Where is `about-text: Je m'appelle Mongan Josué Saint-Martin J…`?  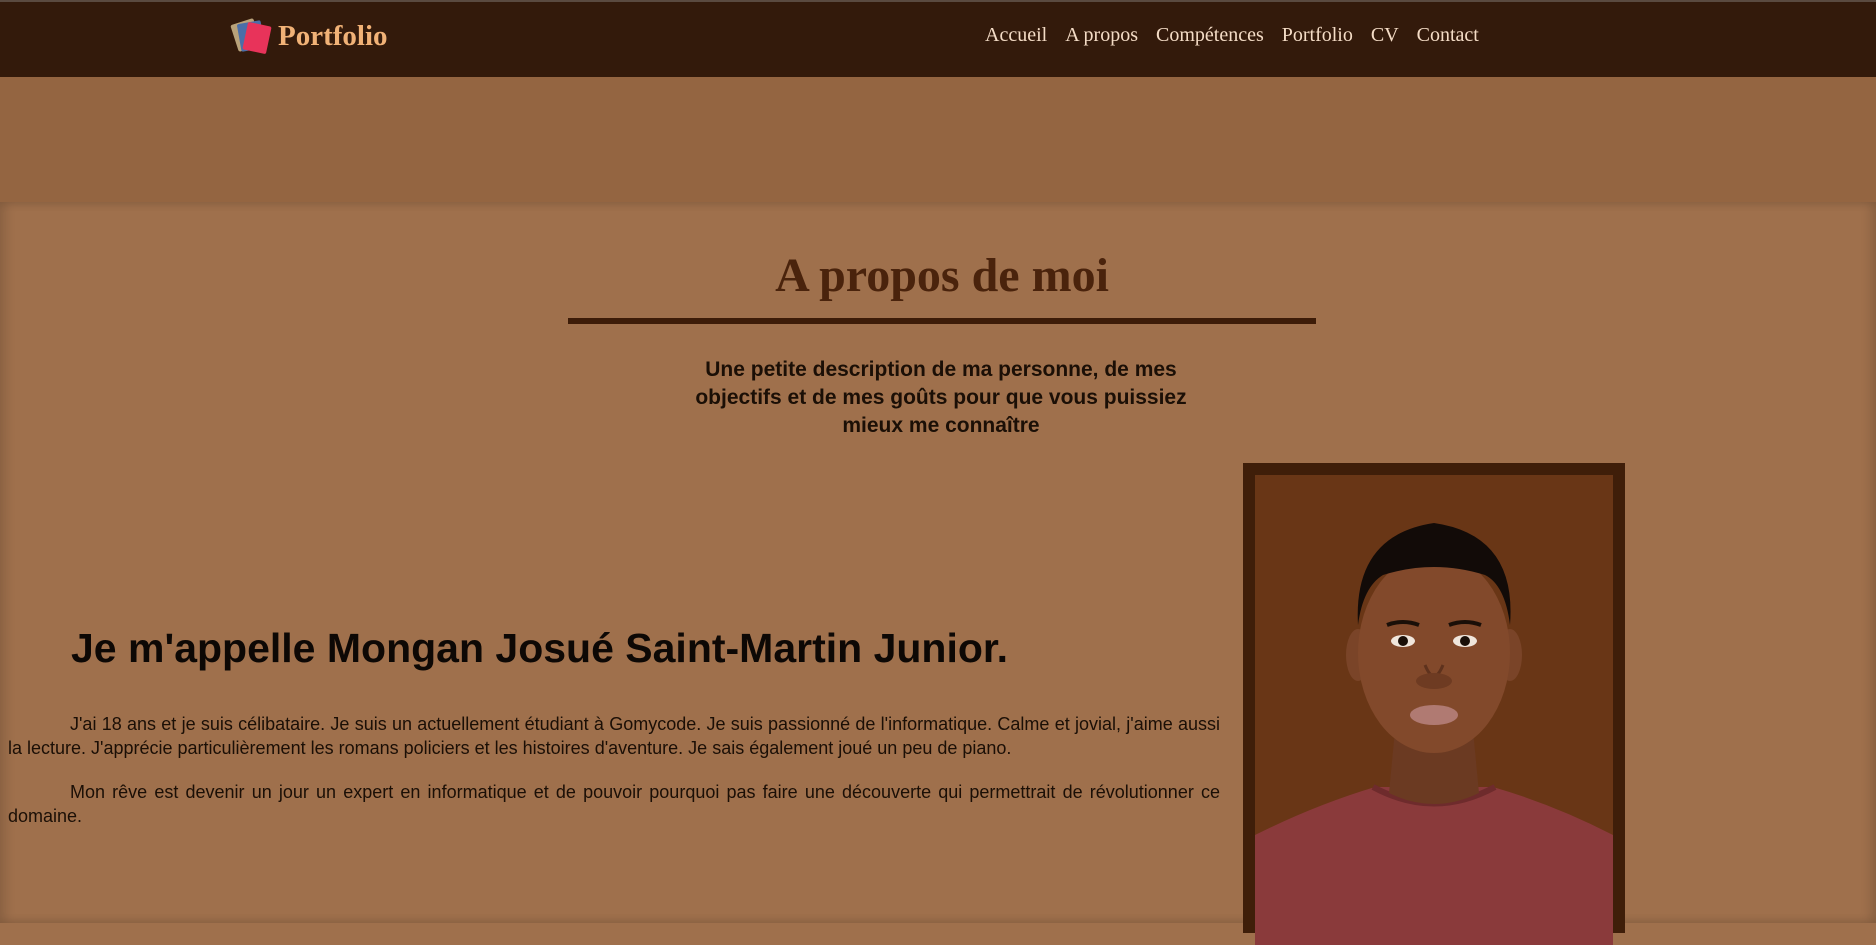
about-text: Je m'appelle Mongan Josué Saint-Martin J… is located at coordinates (614, 724).